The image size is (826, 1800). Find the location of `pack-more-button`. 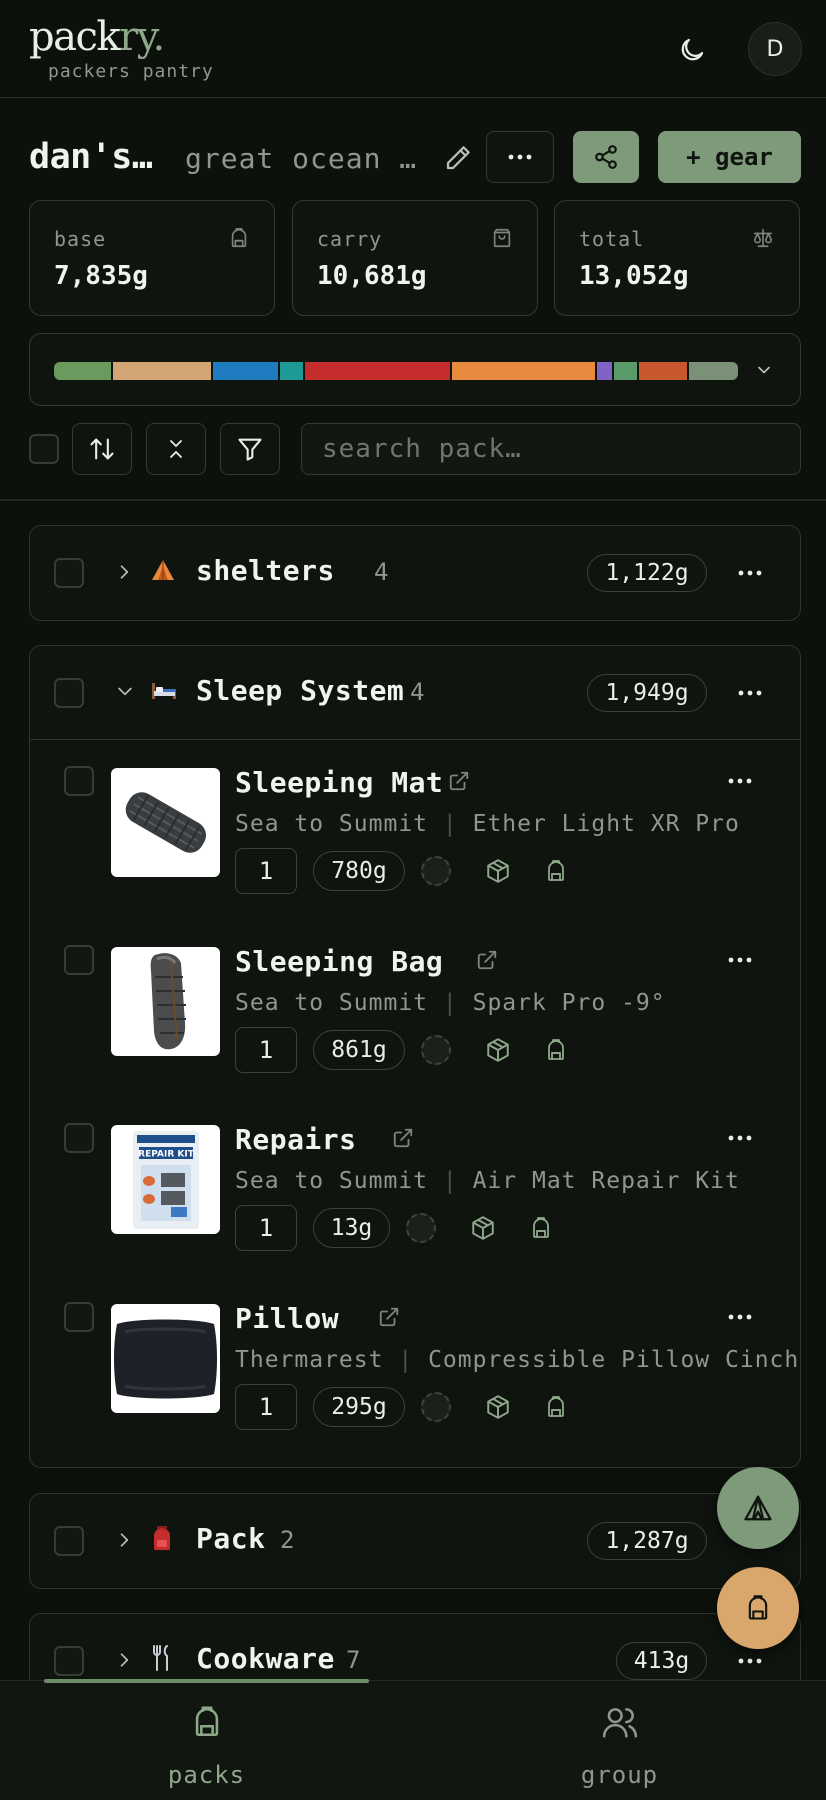

pack-more-button is located at coordinates (520, 157).